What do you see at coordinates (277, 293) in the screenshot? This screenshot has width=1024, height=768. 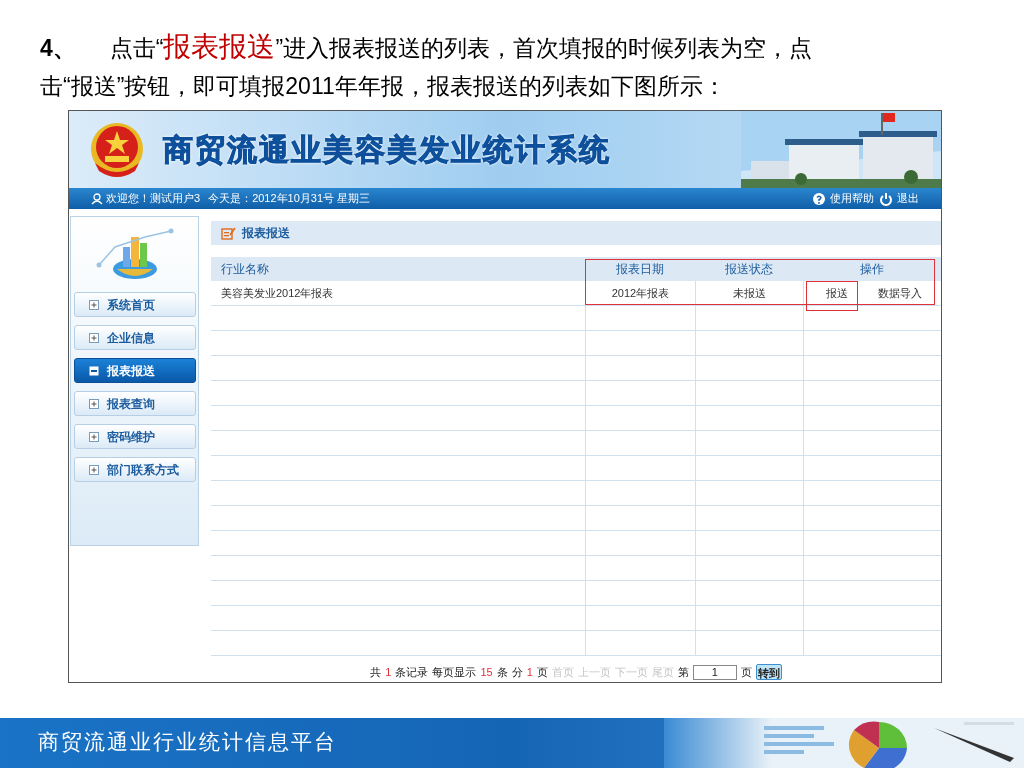 I see `table-cell-text: 美容美发业2012年报表` at bounding box center [277, 293].